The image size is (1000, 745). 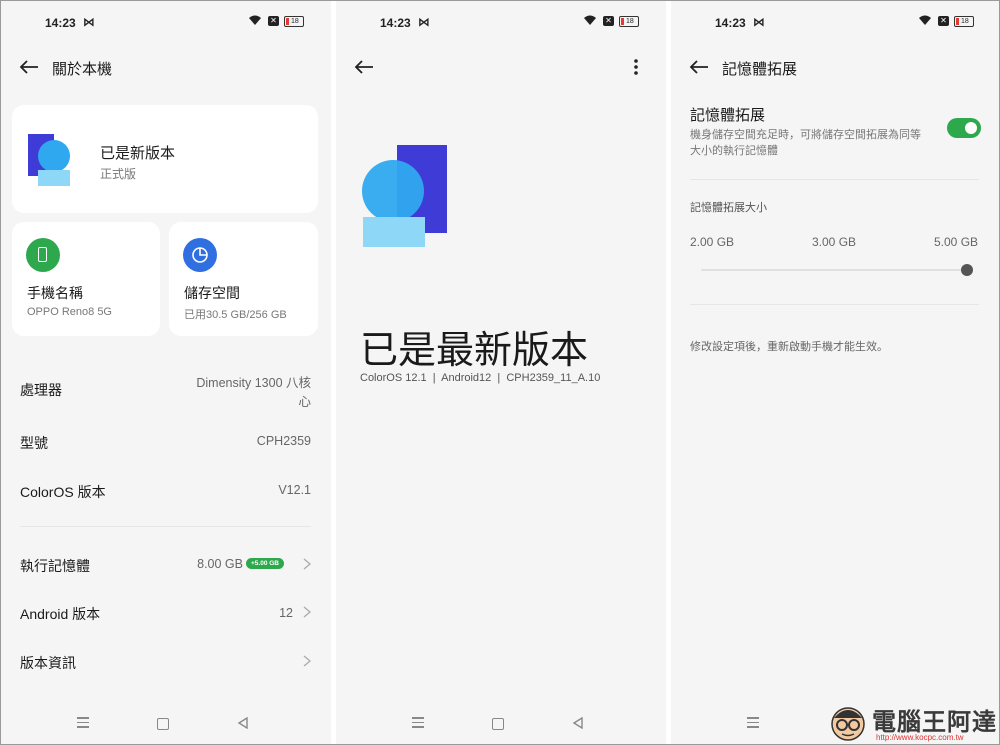 I want to click on row-label: 處理器, so click(x=41, y=390).